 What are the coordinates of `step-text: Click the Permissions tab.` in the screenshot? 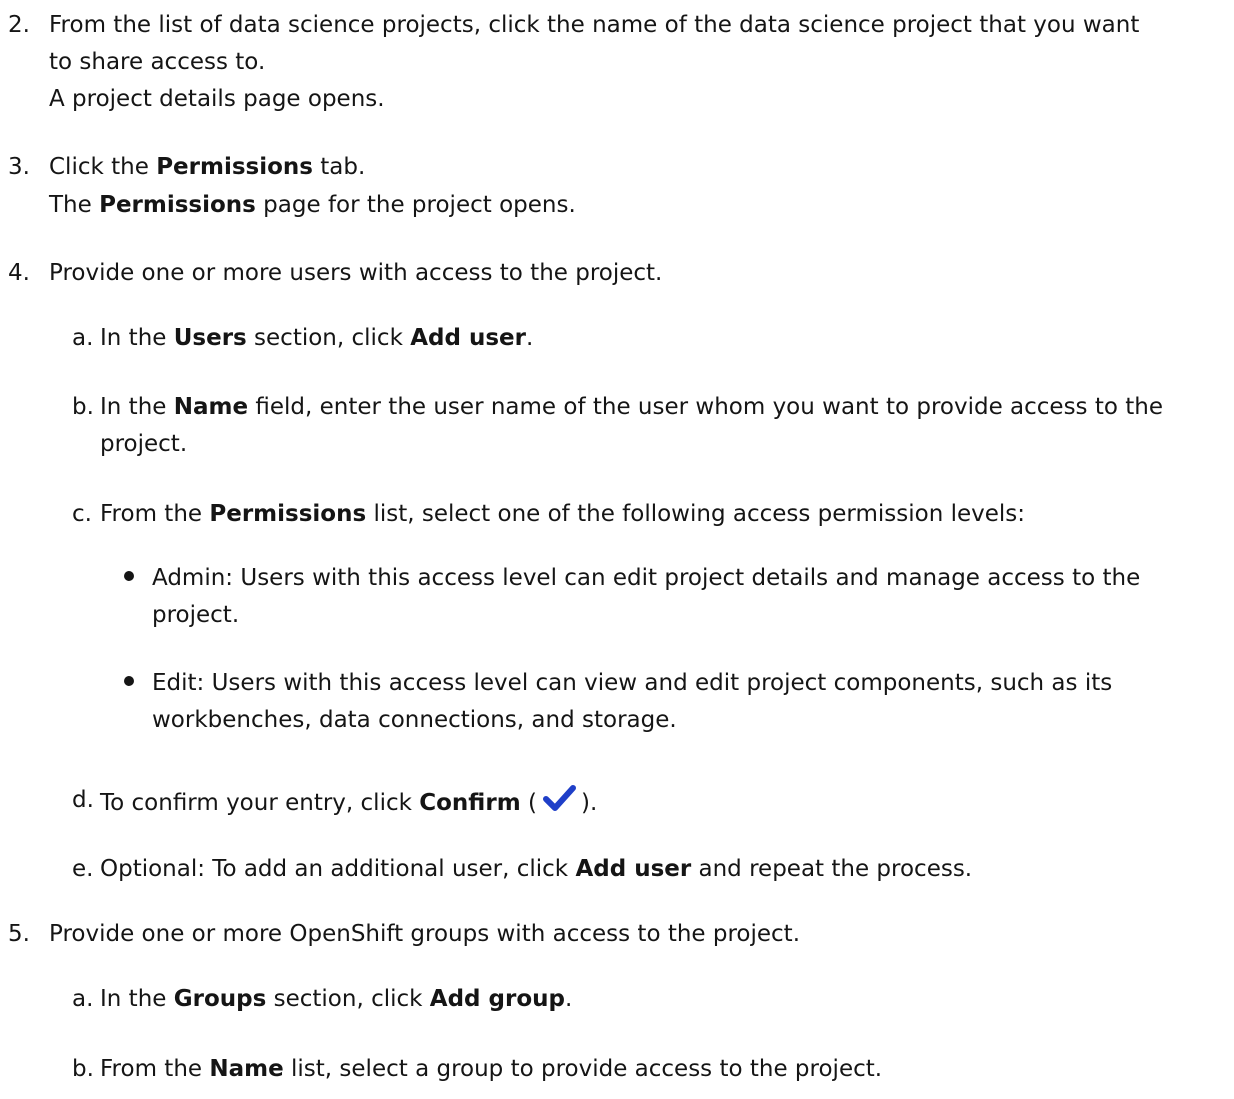 It's located at (207, 167).